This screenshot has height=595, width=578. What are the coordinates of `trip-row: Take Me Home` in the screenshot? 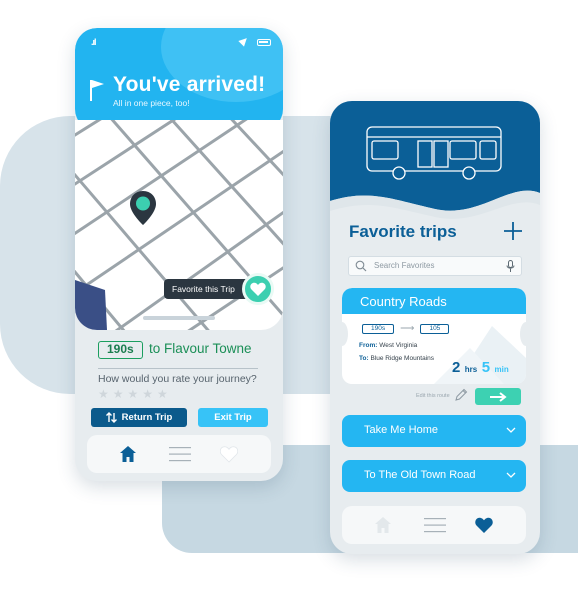 It's located at (434, 431).